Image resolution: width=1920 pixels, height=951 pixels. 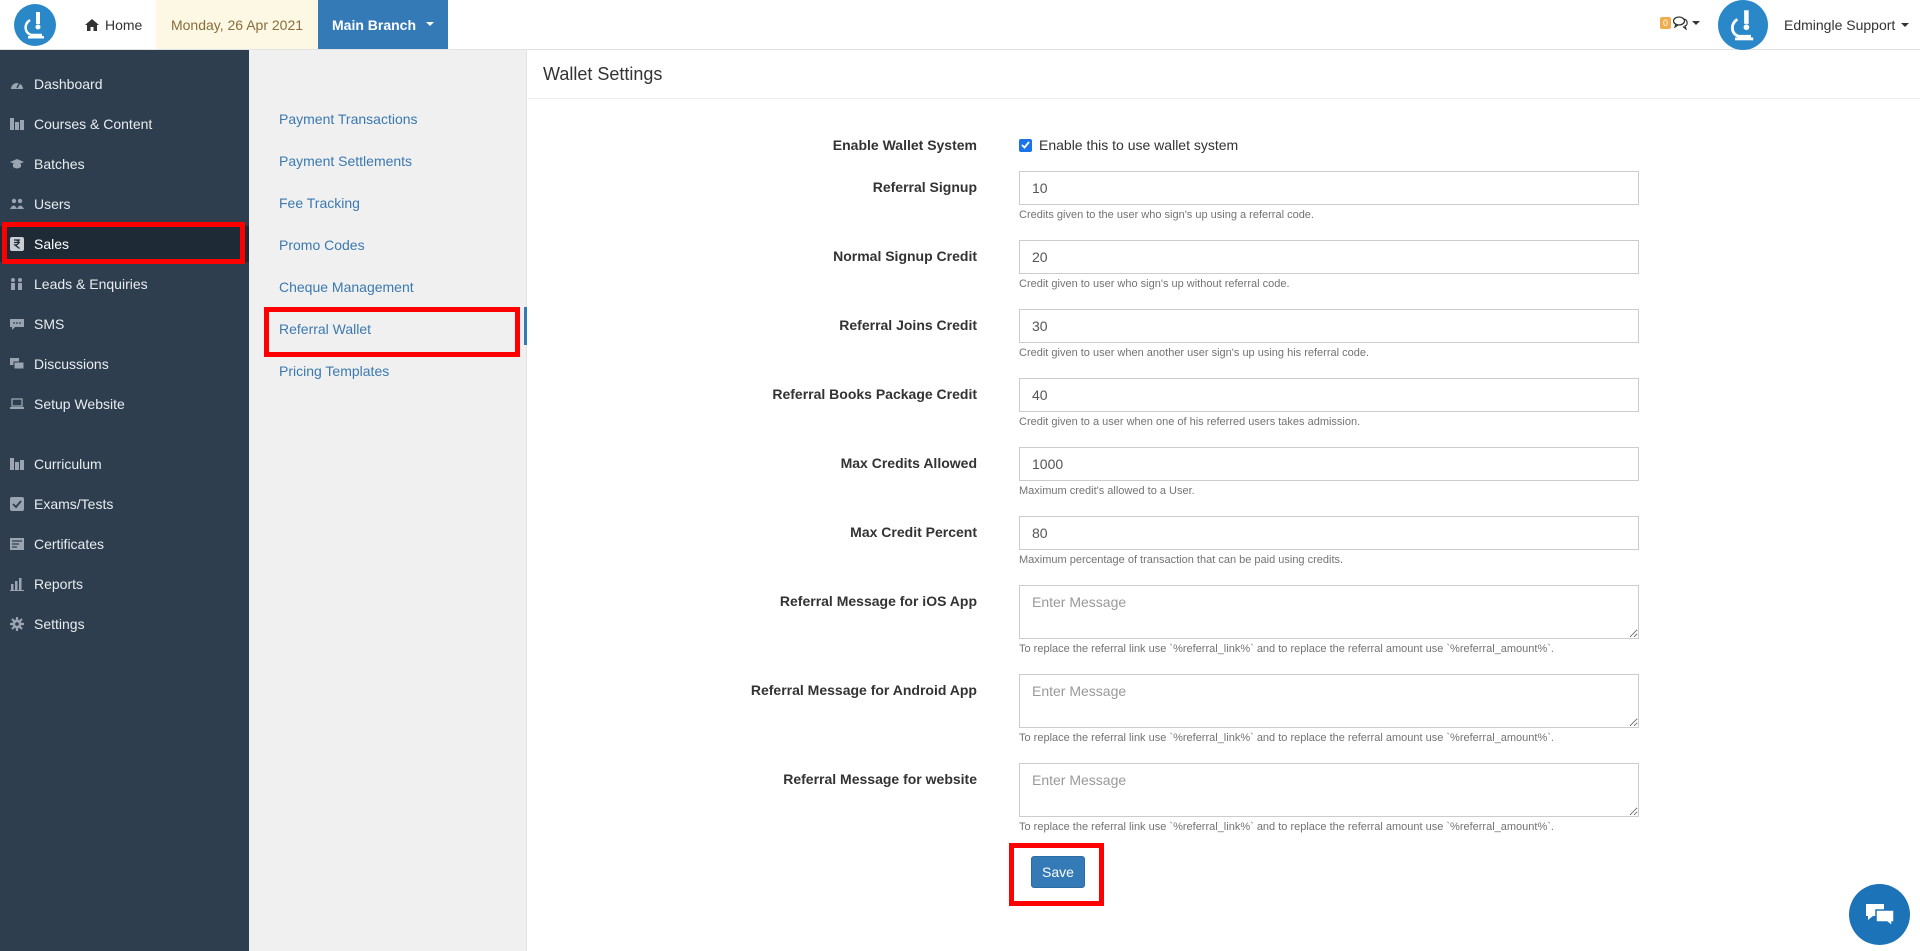 I want to click on current-date: Monday, 26 Apr 2021, so click(x=237, y=24).